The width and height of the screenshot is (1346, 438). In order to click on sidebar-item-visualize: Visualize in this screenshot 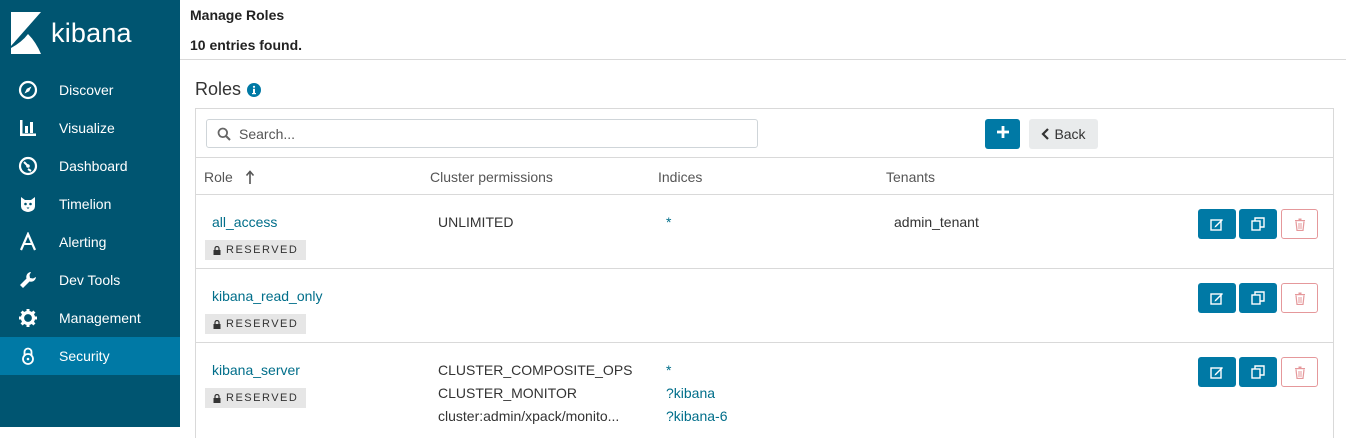, I will do `click(90, 128)`.